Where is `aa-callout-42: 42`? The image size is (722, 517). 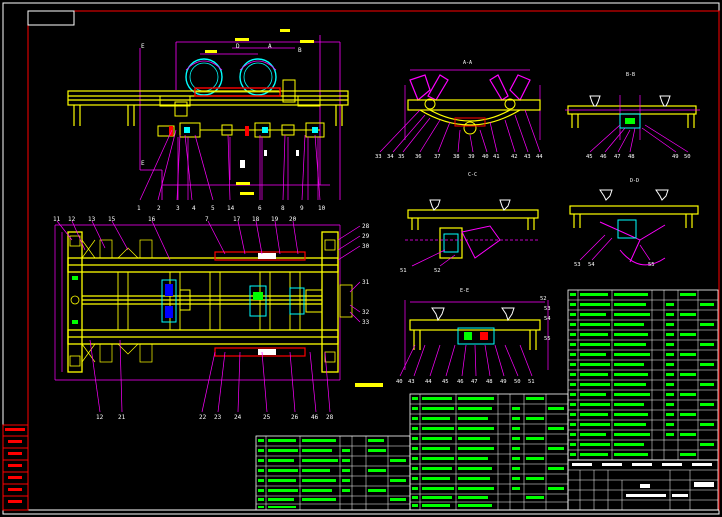 aa-callout-42: 42 is located at coordinates (514, 157).